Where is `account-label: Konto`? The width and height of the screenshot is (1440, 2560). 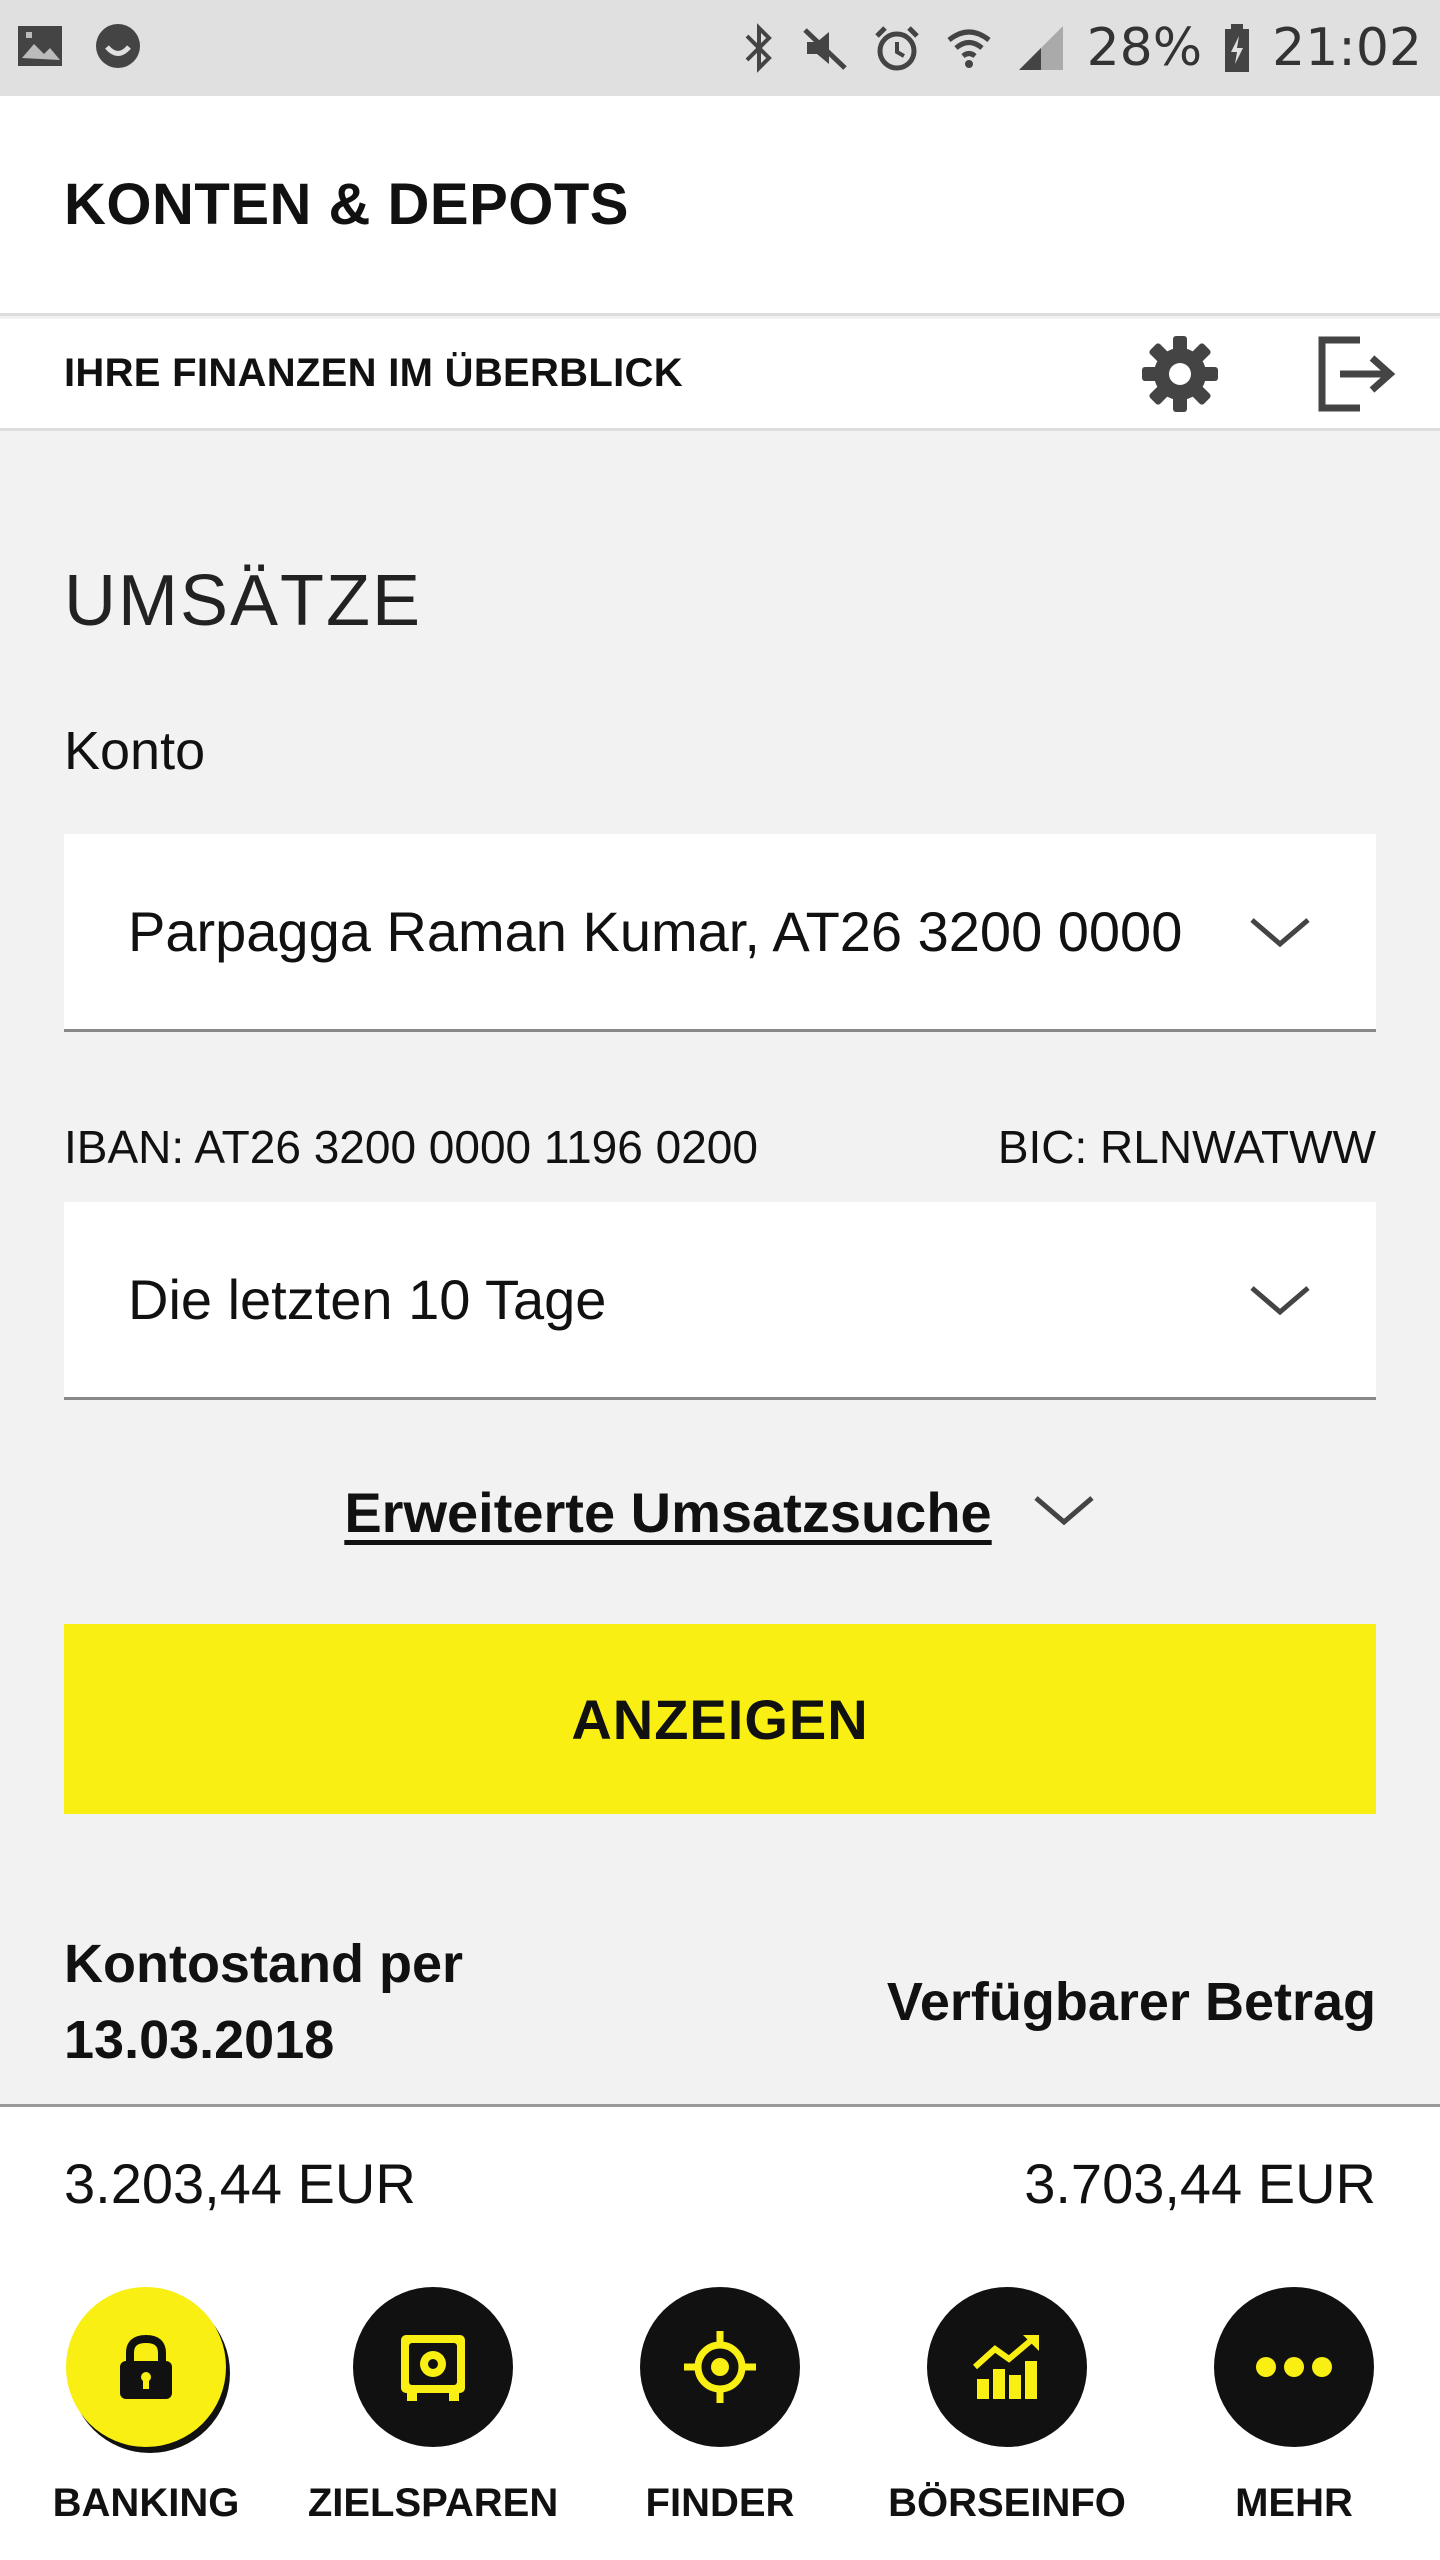
account-label: Konto is located at coordinates (135, 751).